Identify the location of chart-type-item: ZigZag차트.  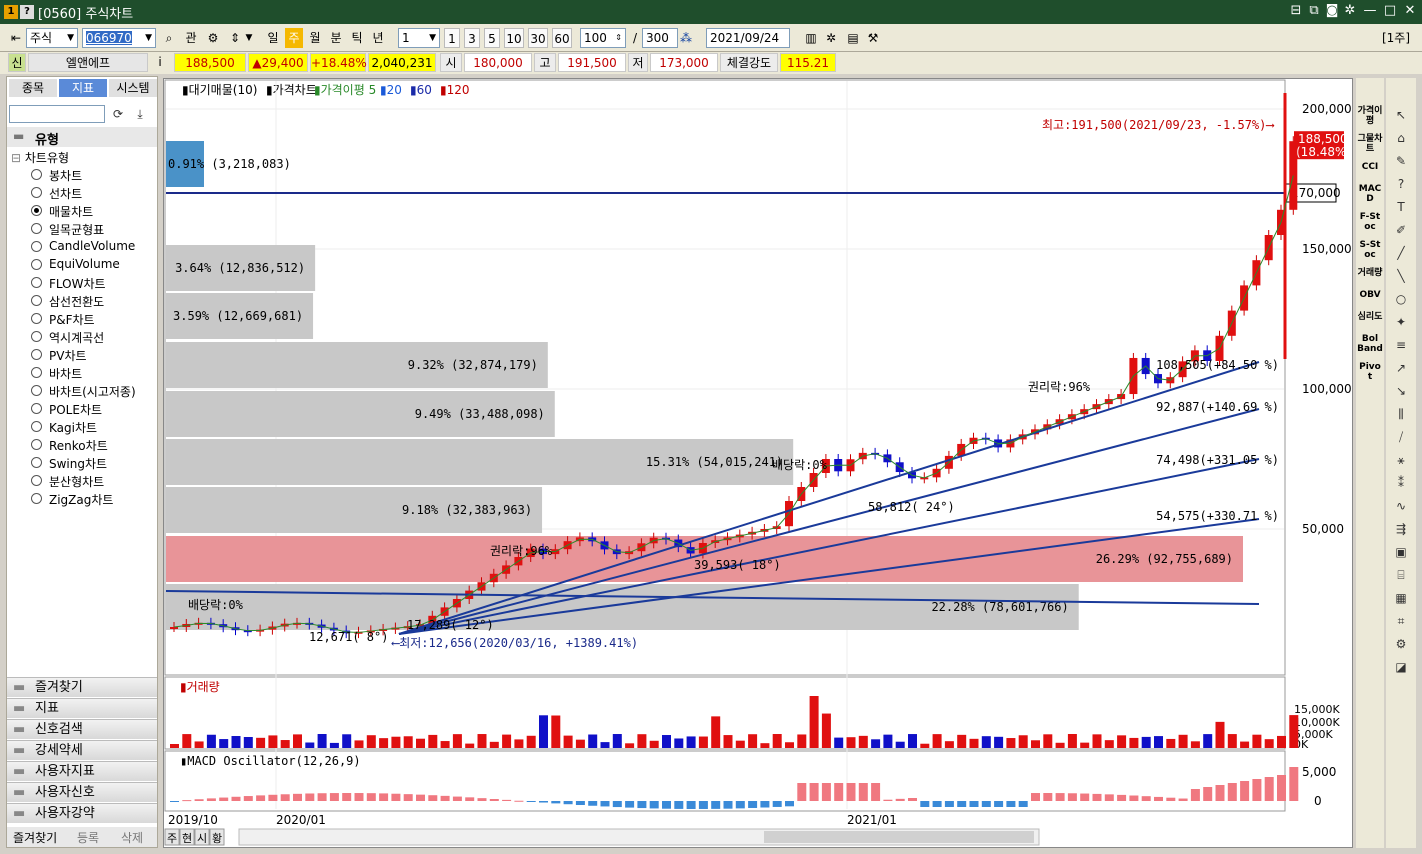
(91, 499).